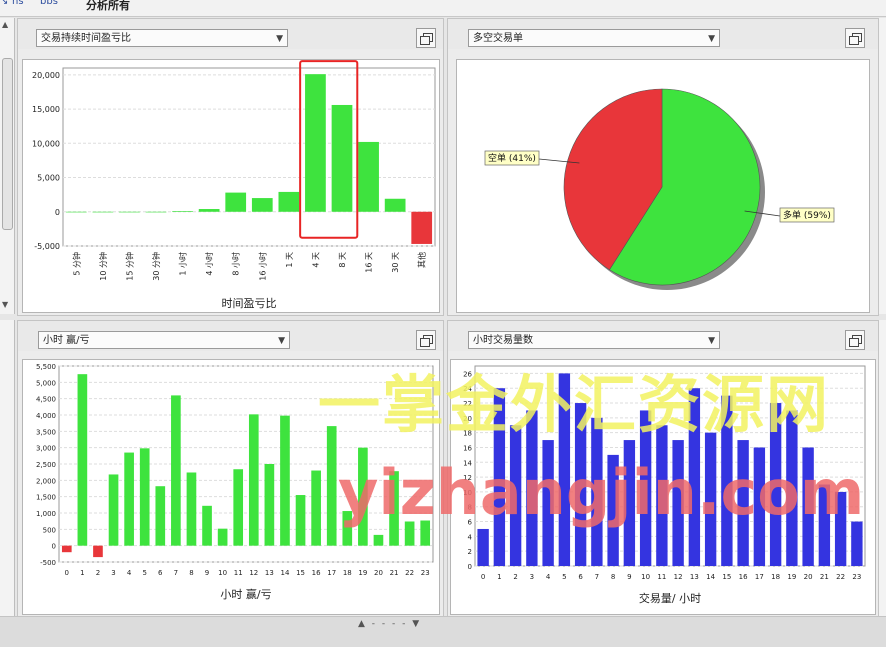 The image size is (886, 647). Describe the element at coordinates (162, 38) in the screenshot. I see `chart-selector-dropdown: 交易持续时间盈亏比 ▼` at that location.